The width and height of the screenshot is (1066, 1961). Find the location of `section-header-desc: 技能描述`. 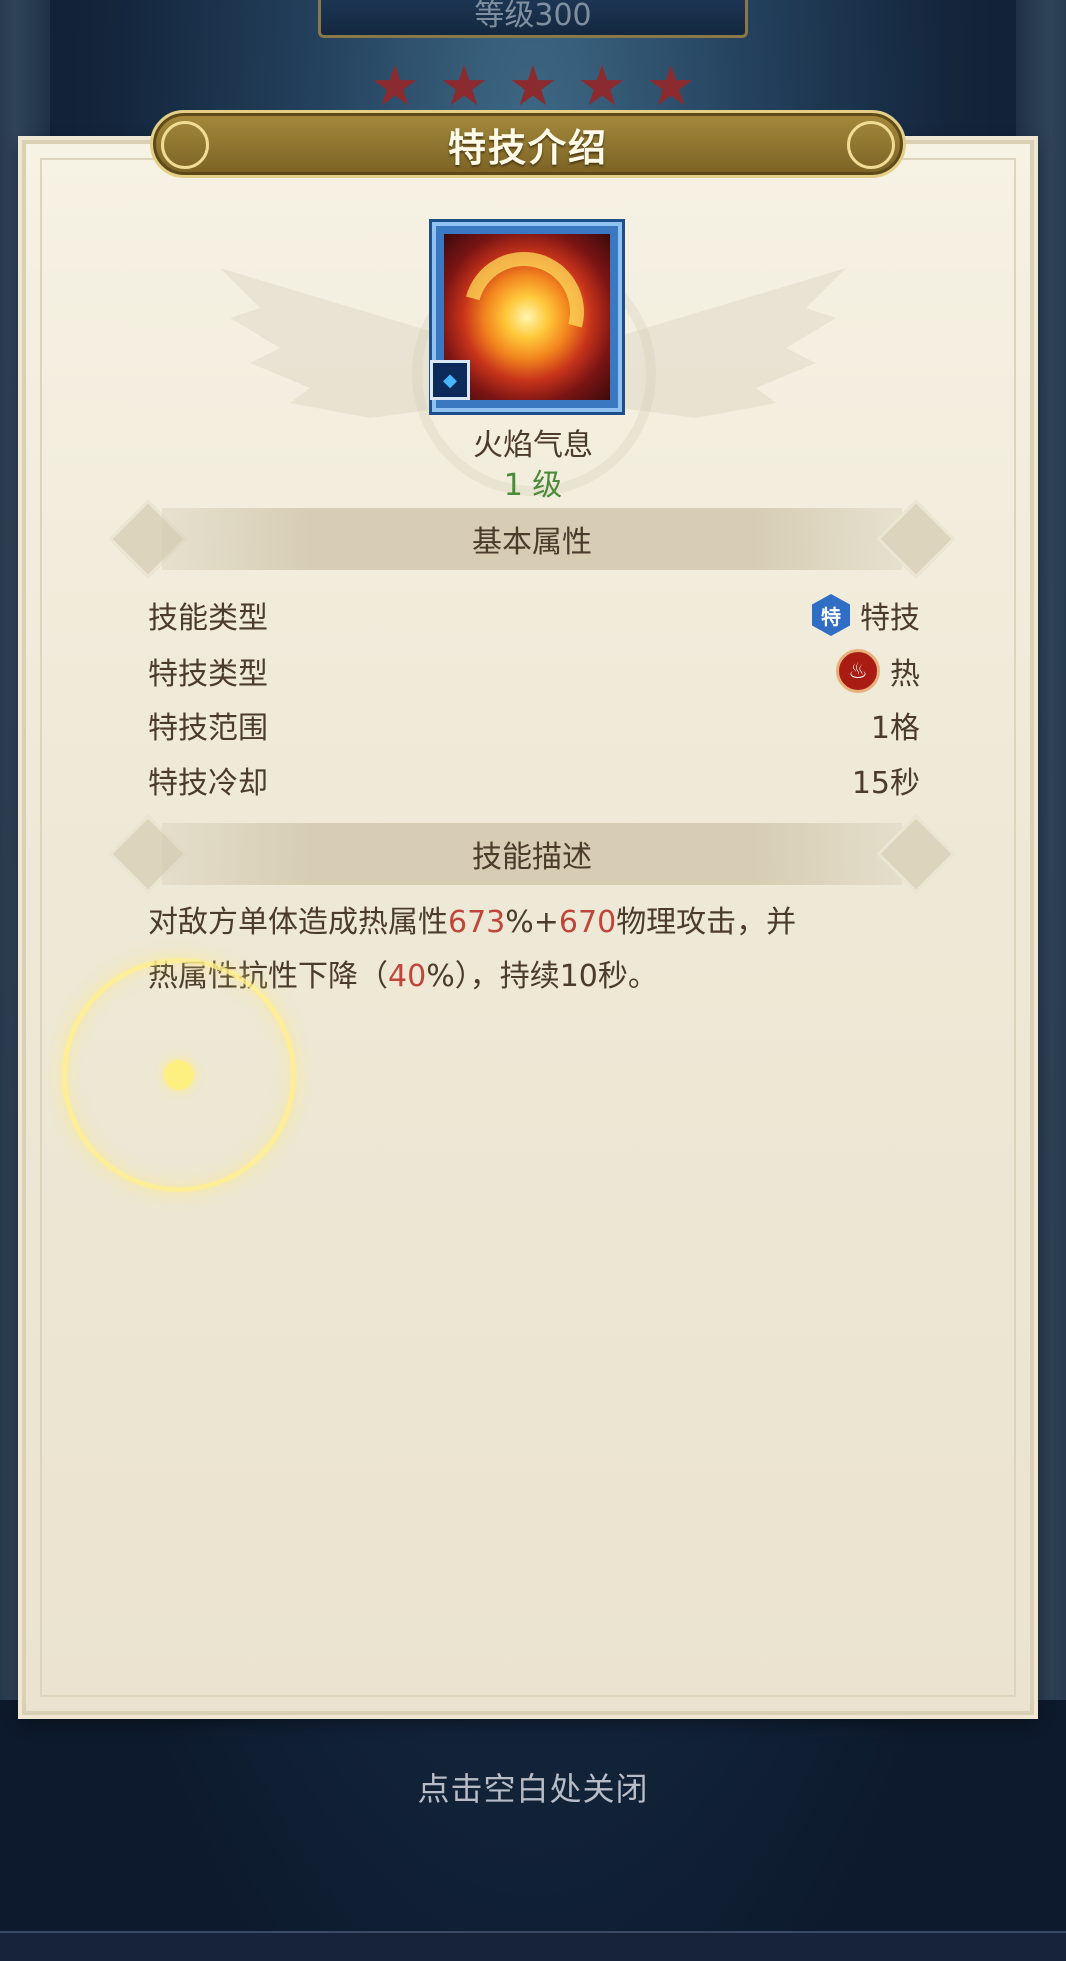

section-header-desc: 技能描述 is located at coordinates (532, 854).